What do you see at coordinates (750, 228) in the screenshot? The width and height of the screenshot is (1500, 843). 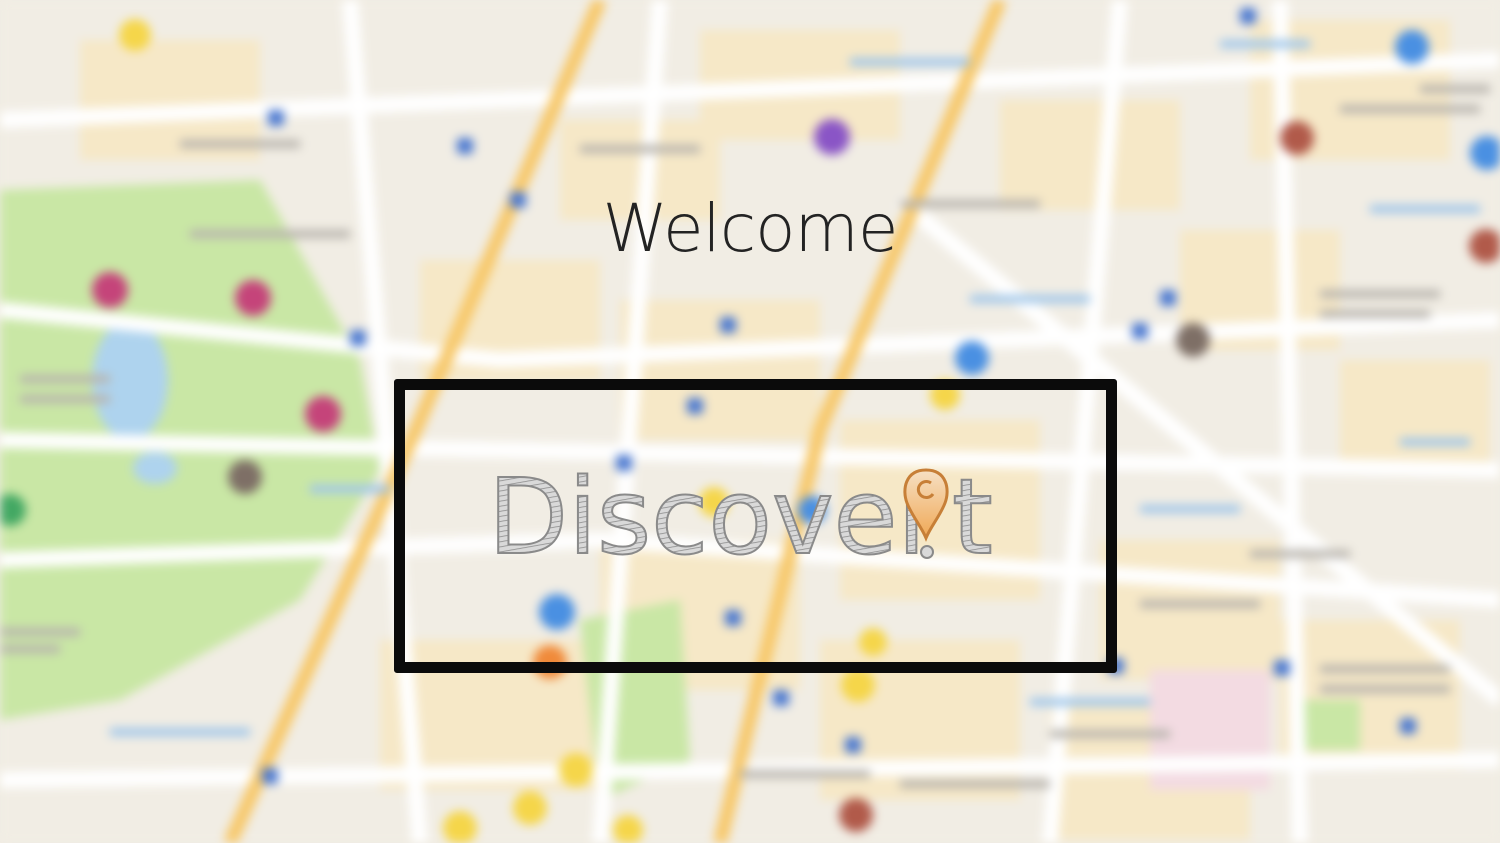 I see `page-title: Welcome` at bounding box center [750, 228].